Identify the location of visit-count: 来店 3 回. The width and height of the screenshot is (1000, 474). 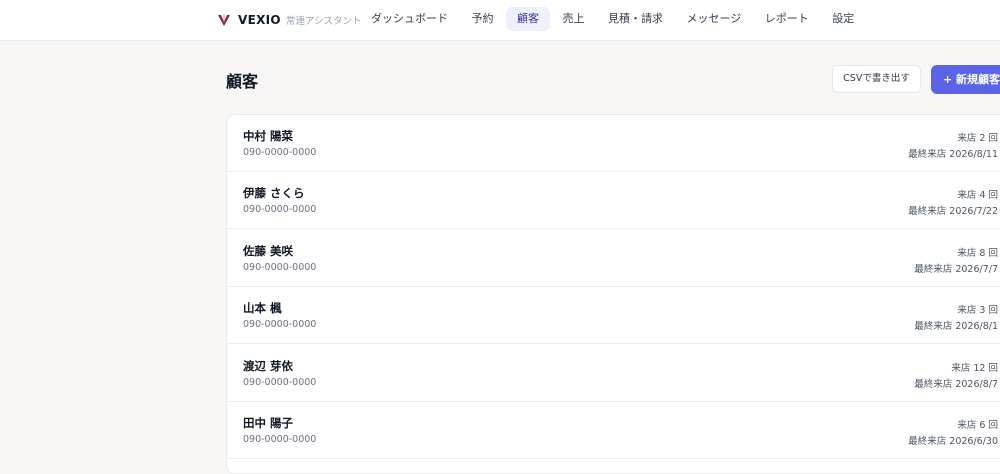
(977, 310).